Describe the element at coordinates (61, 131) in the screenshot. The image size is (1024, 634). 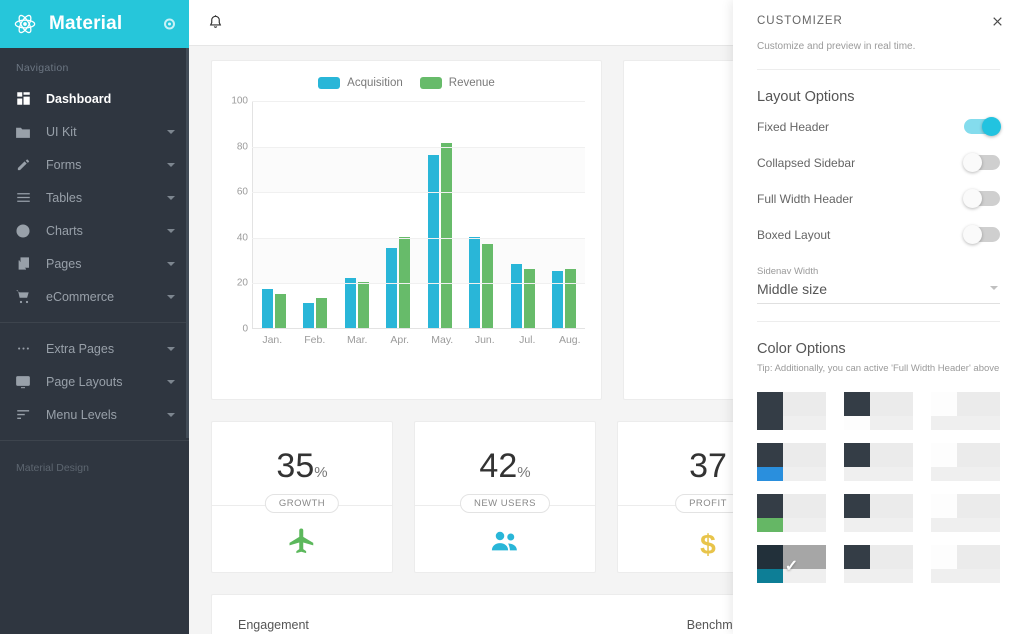
I see `sidebar-item-label: UI Kit` at that location.